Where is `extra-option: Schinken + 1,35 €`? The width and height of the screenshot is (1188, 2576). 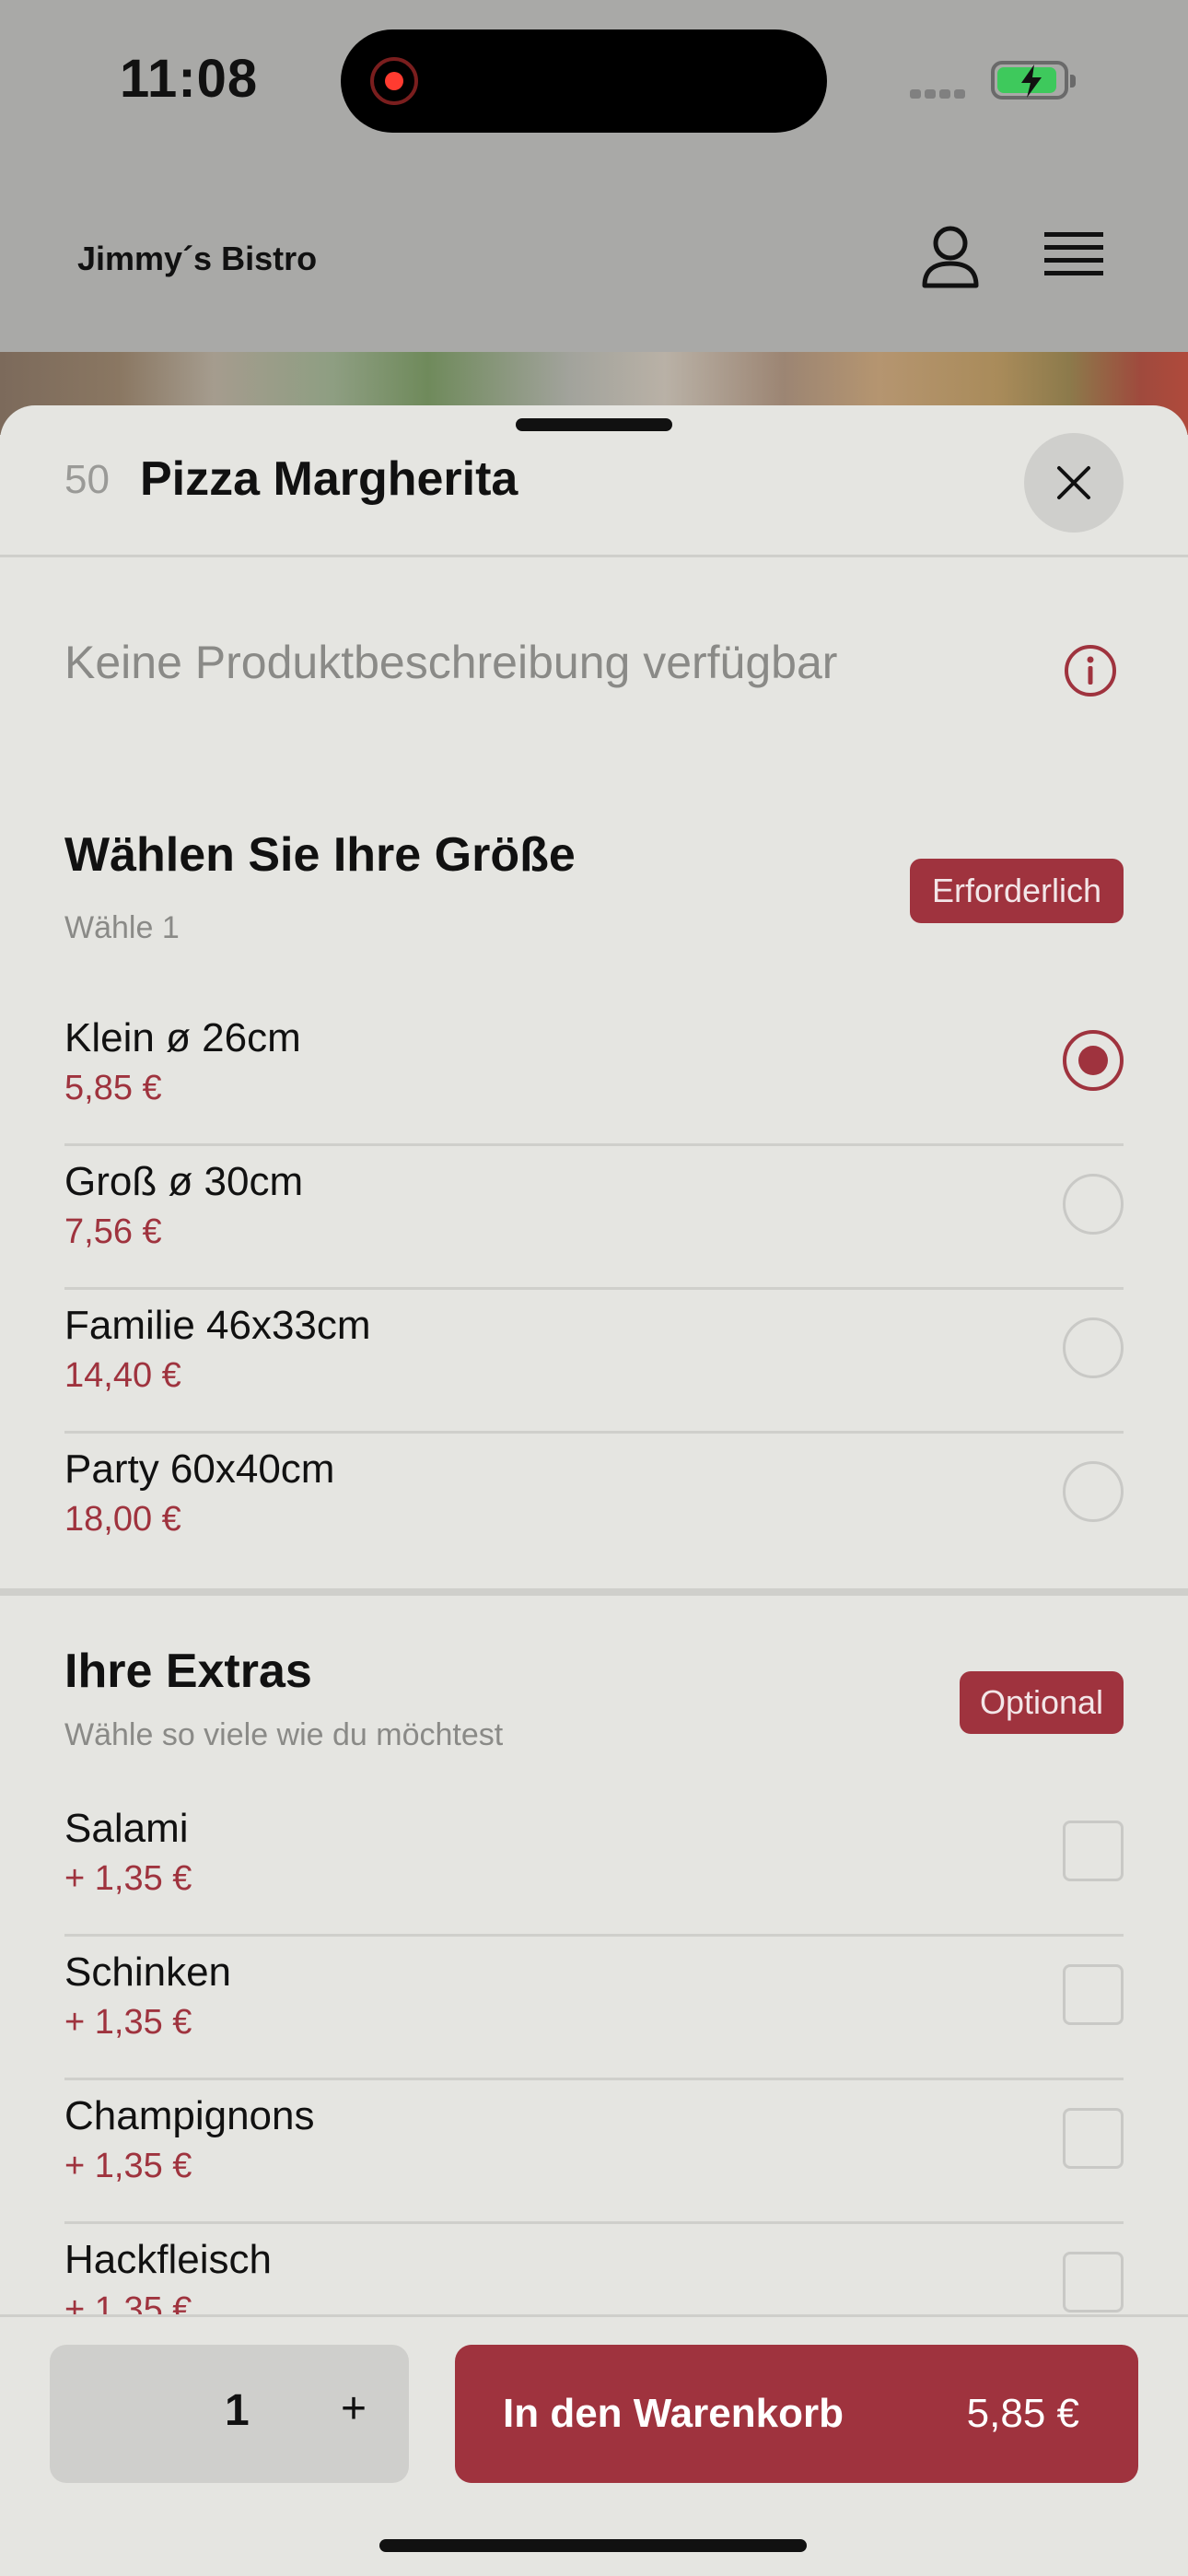 extra-option: Schinken + 1,35 € is located at coordinates (594, 2008).